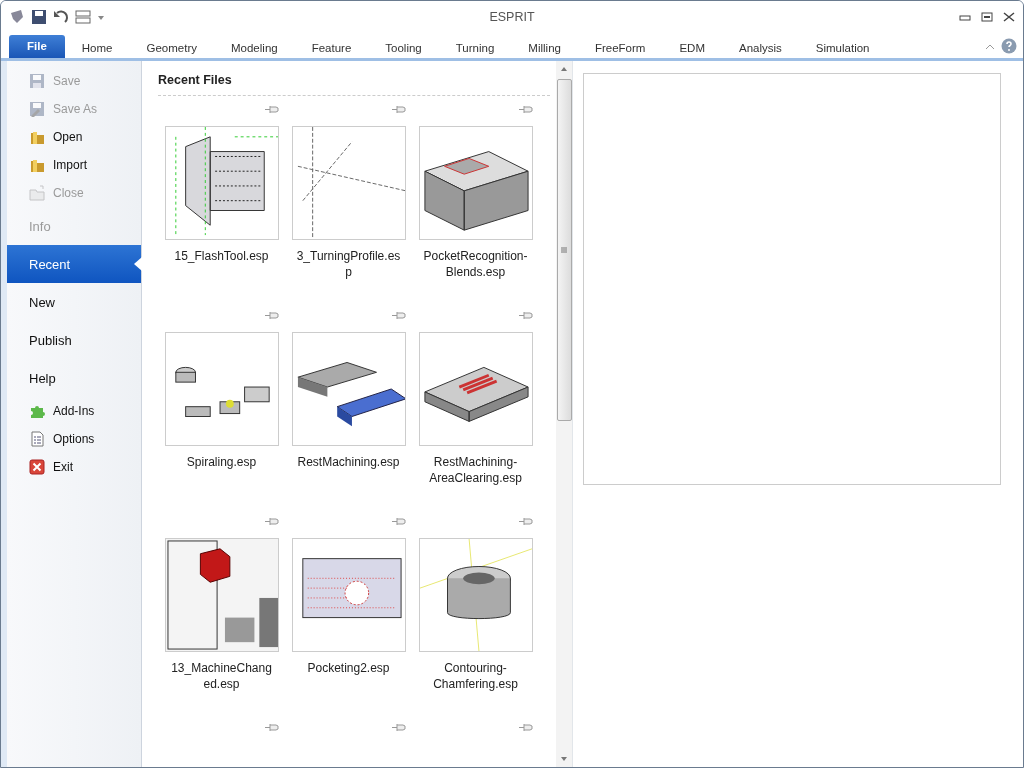 The image size is (1024, 768). I want to click on menu-command: Add-Ins, so click(74, 411).